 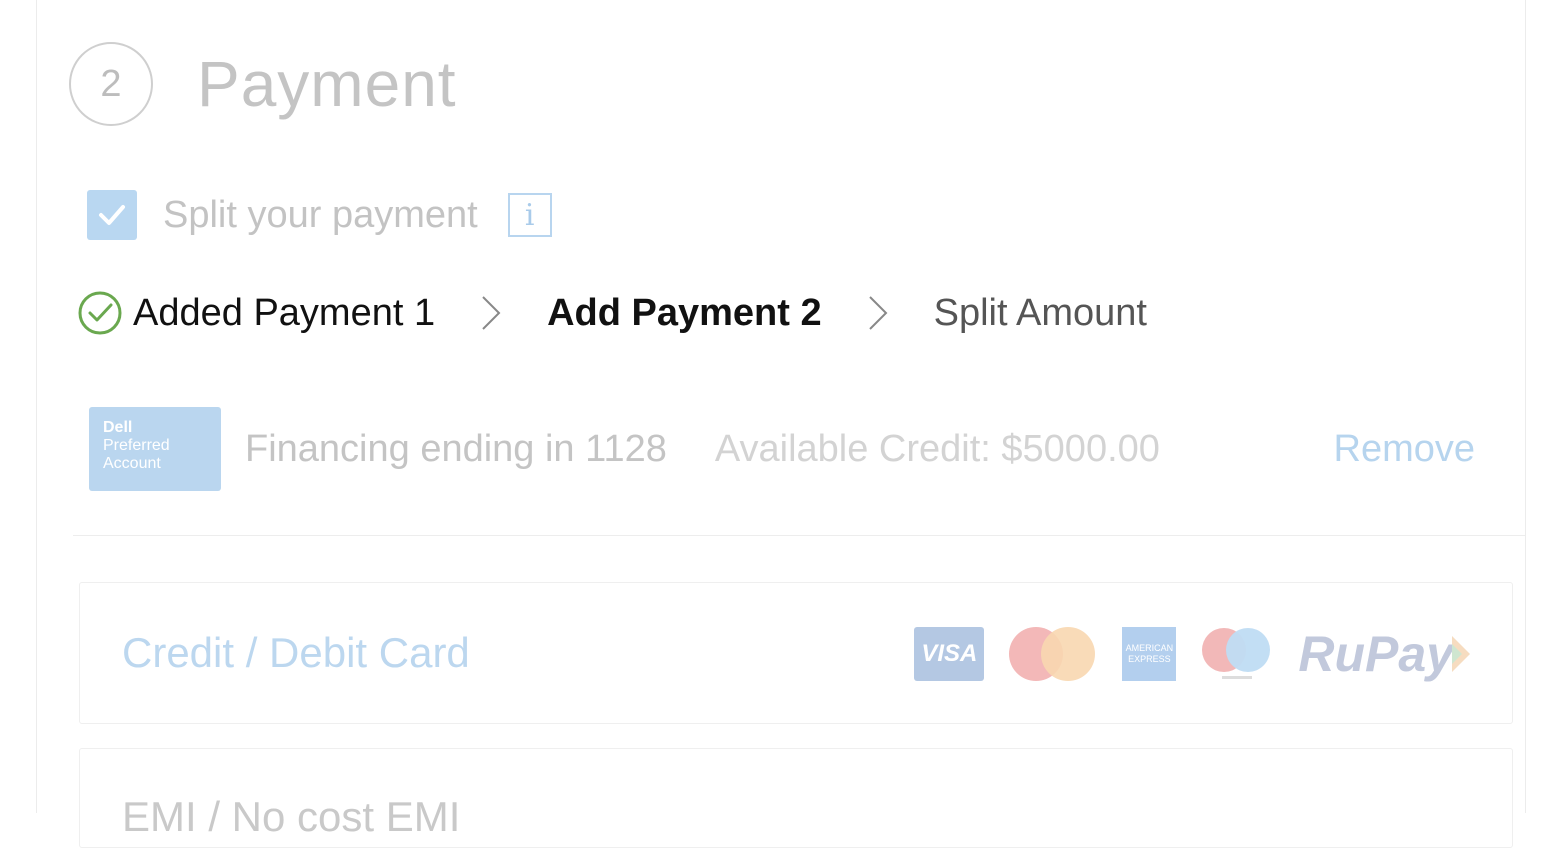 I want to click on financing-description: Financing ending in 1128, so click(x=456, y=448).